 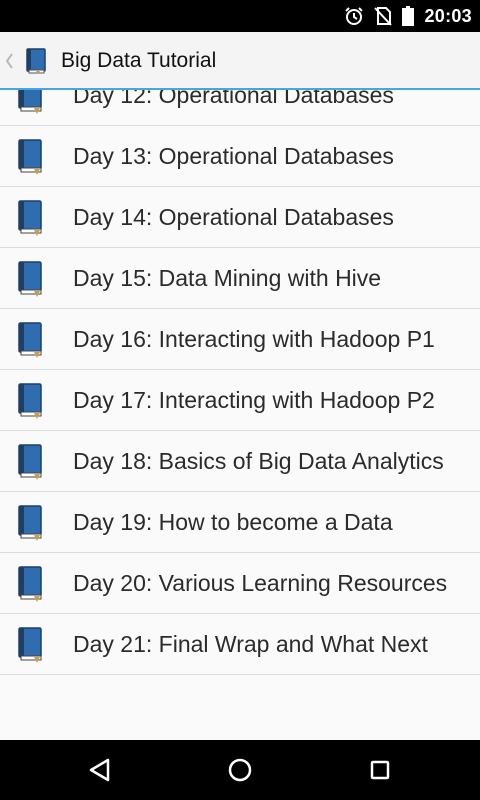 I want to click on list-item-label: Day 21: Final Wrap and What Next, so click(x=250, y=644).